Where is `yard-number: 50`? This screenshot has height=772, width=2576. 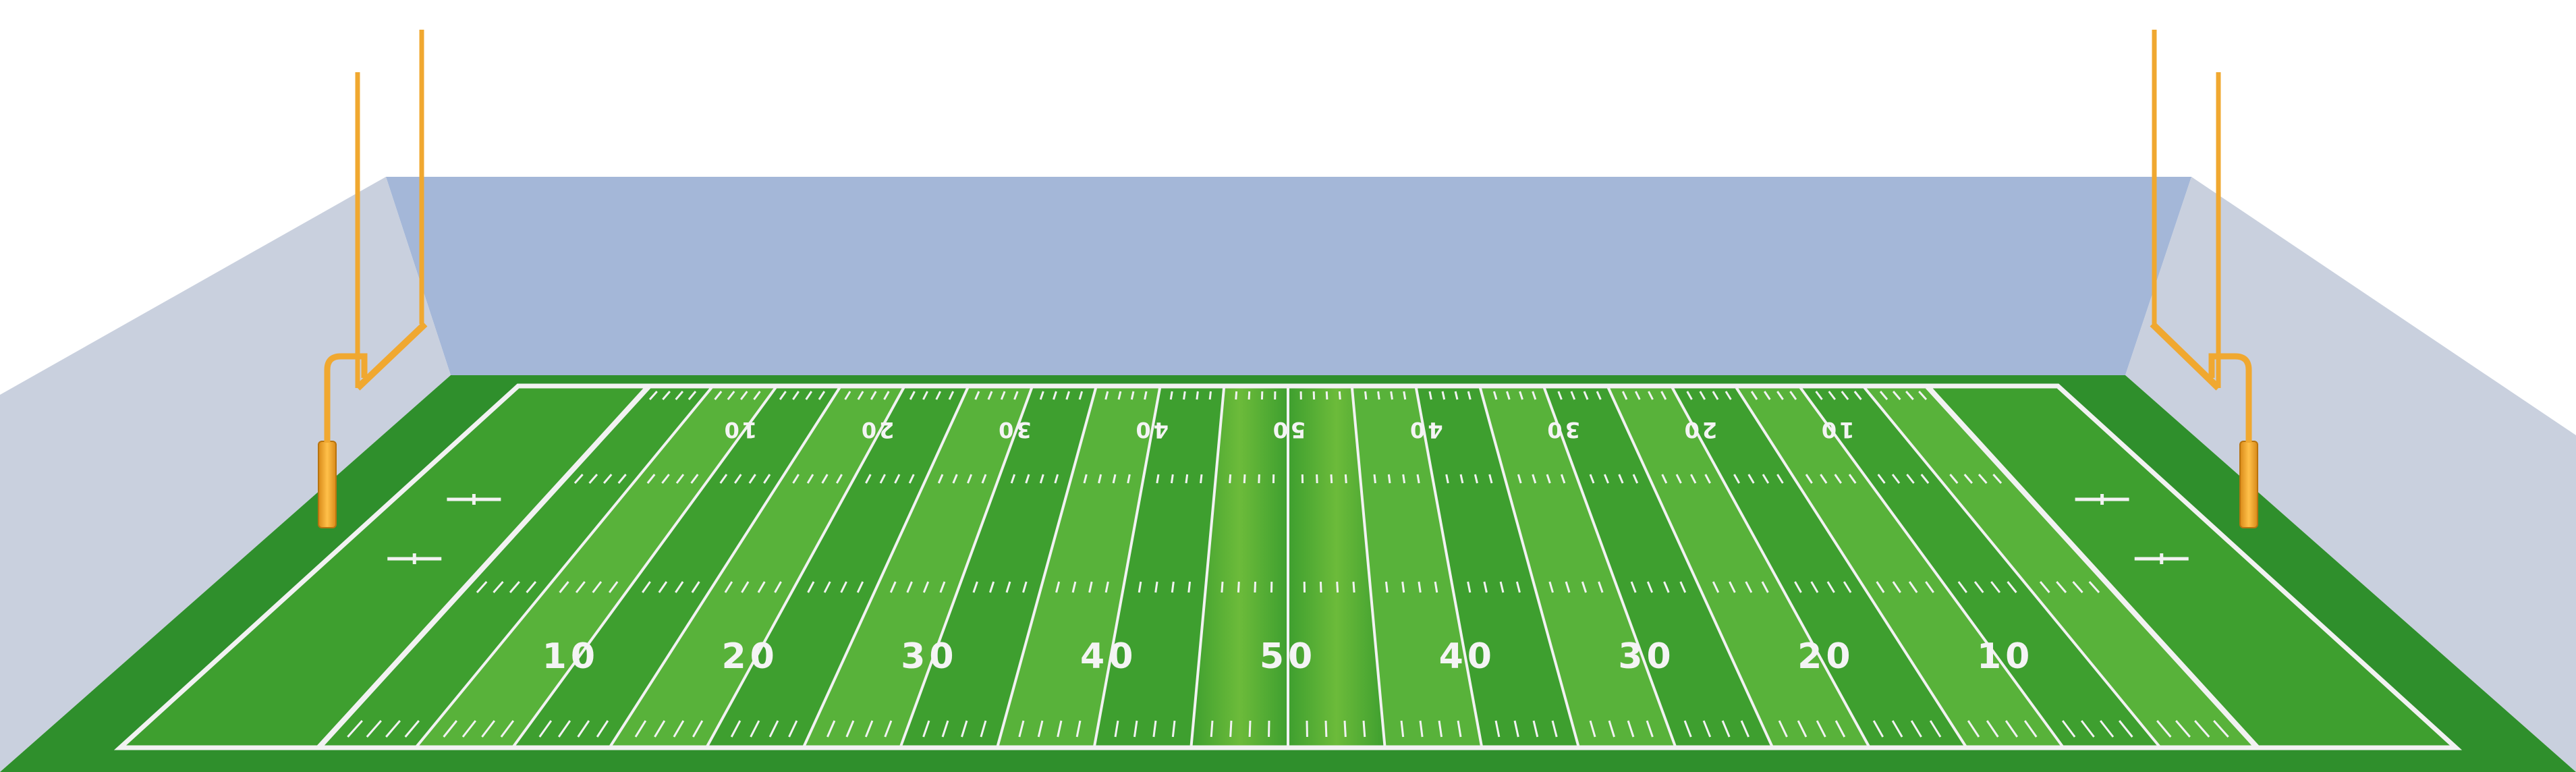 yard-number: 50 is located at coordinates (1288, 656).